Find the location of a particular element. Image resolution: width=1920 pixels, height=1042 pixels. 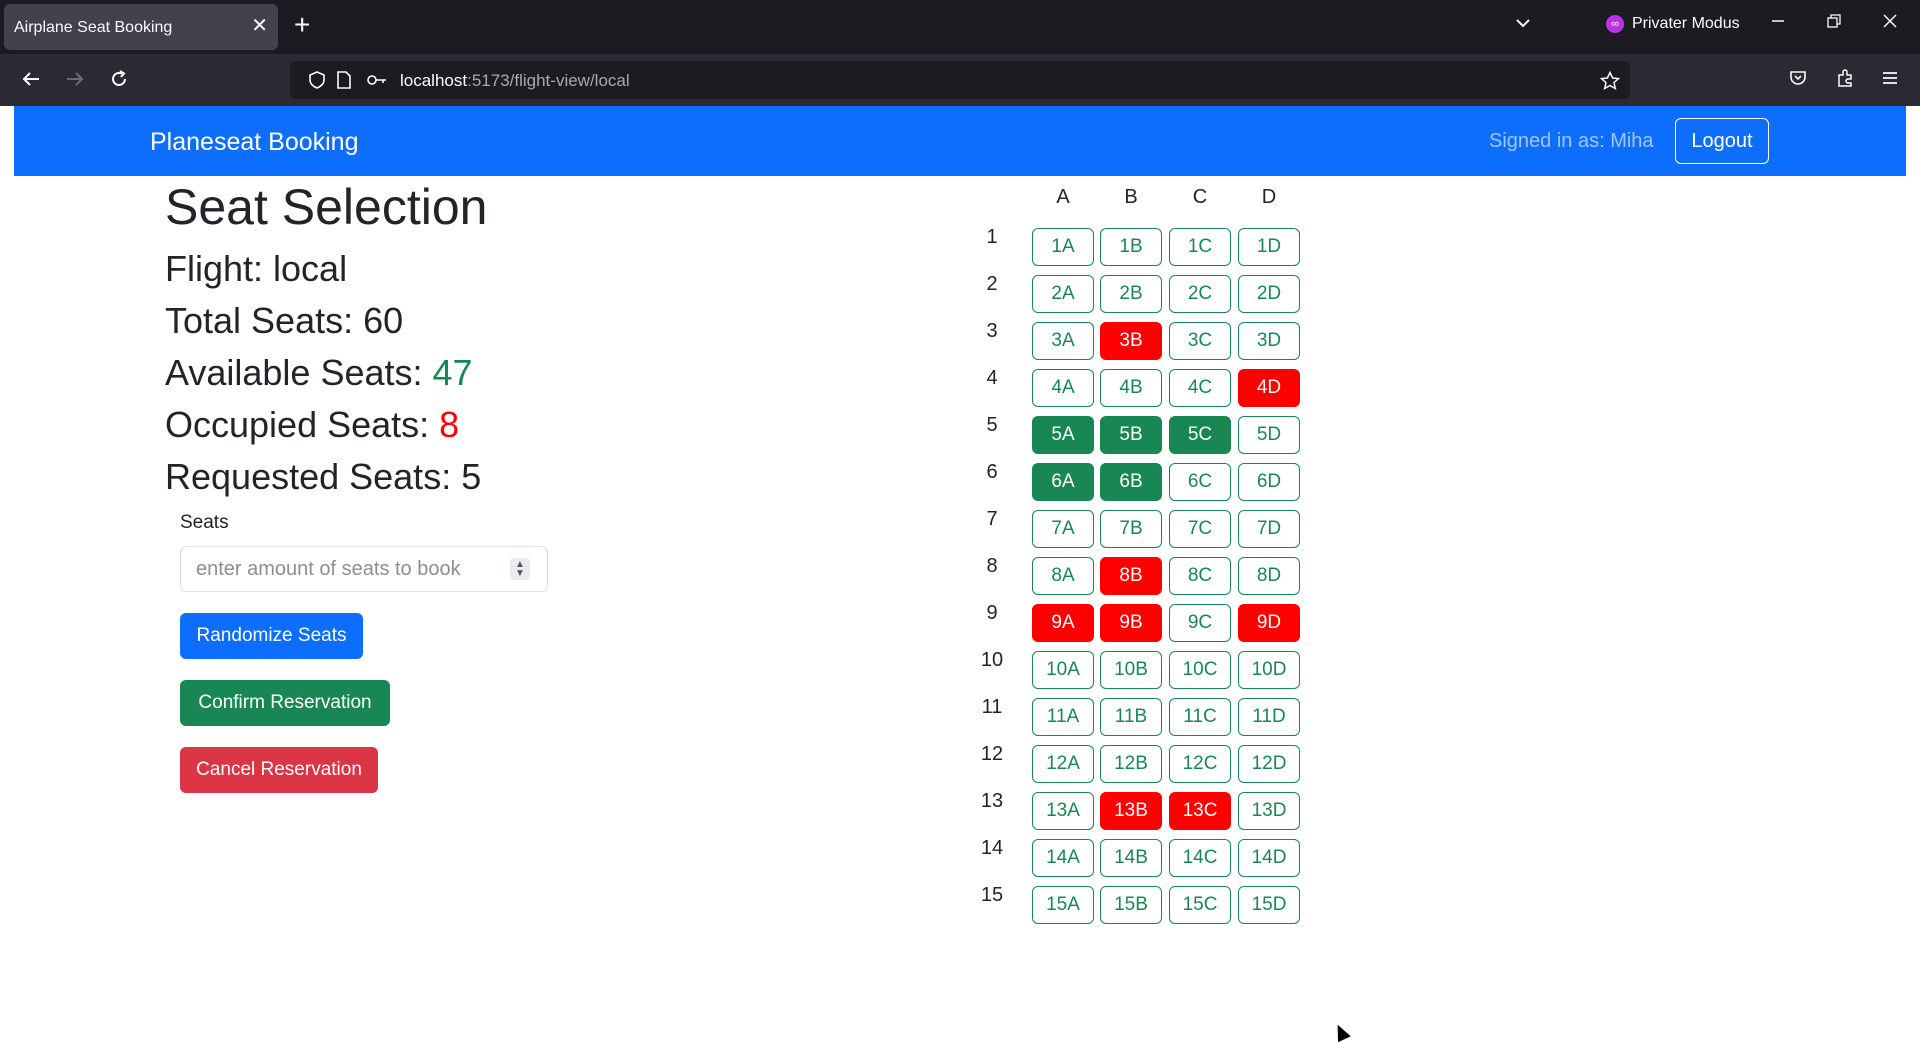

forward-arrow-icon is located at coordinates (75, 81).